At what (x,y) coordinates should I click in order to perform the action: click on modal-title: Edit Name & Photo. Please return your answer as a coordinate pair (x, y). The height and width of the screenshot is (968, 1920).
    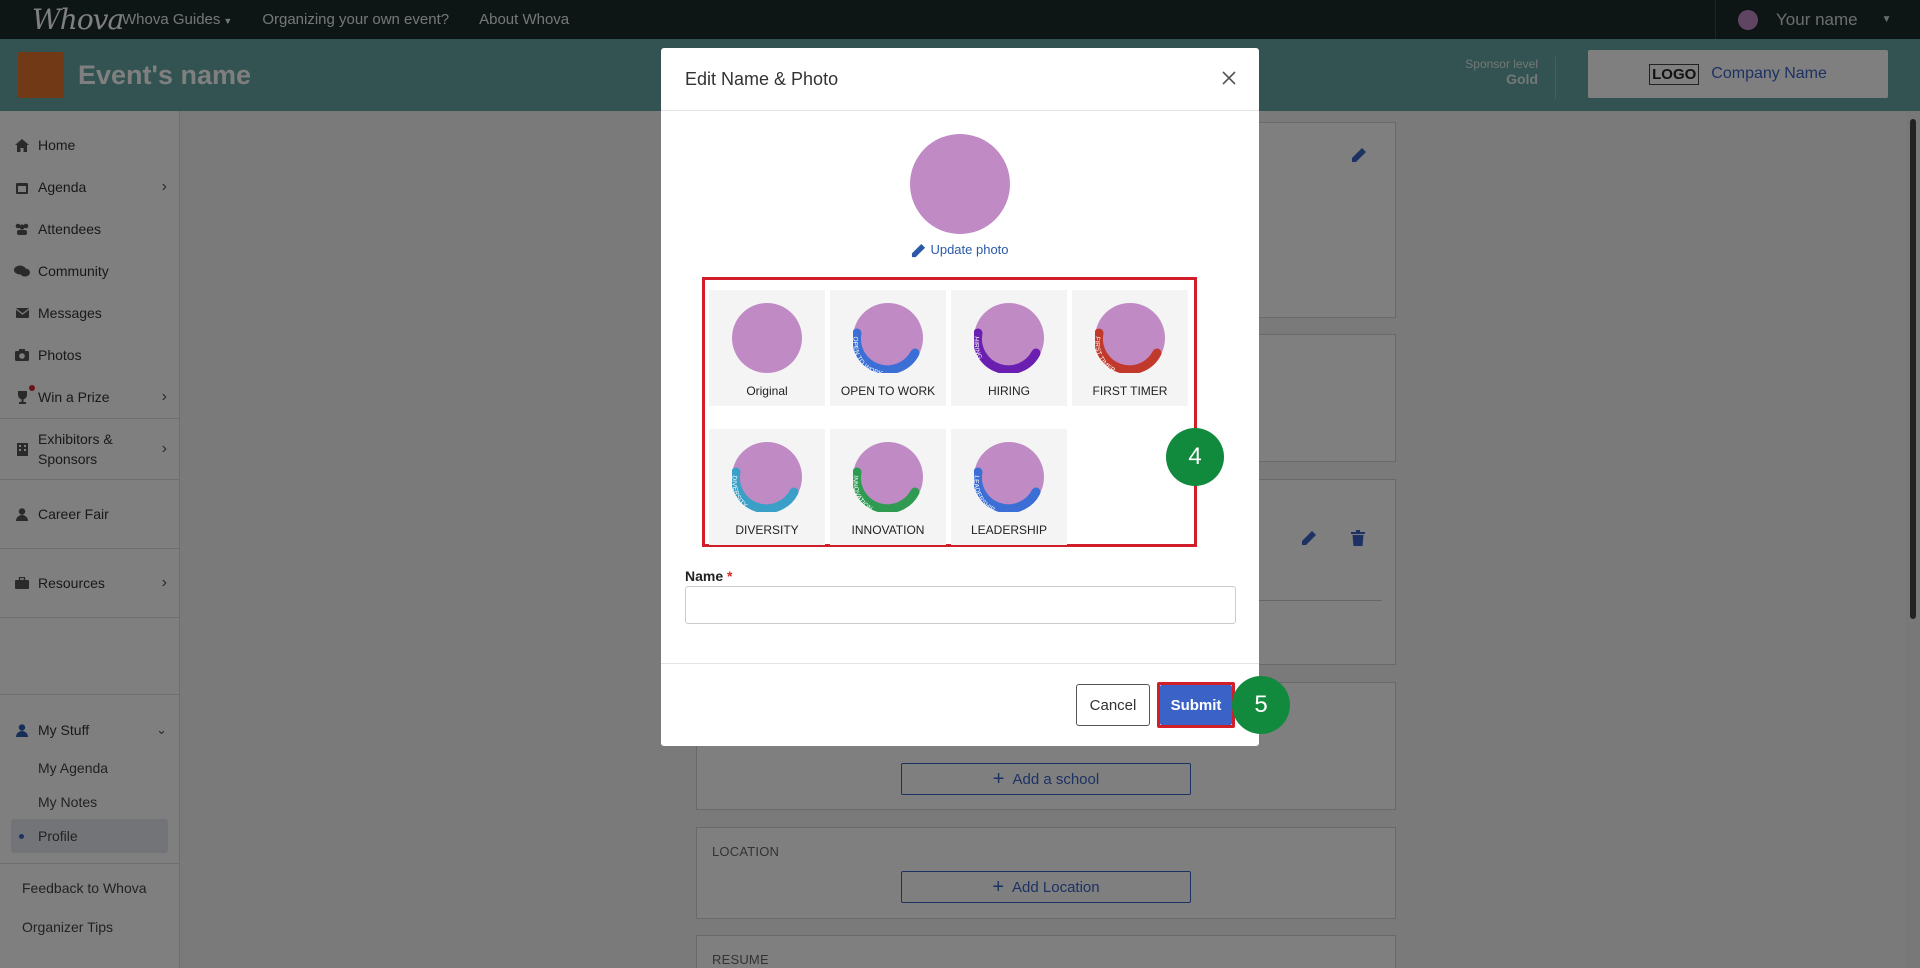
    Looking at the image, I should click on (762, 78).